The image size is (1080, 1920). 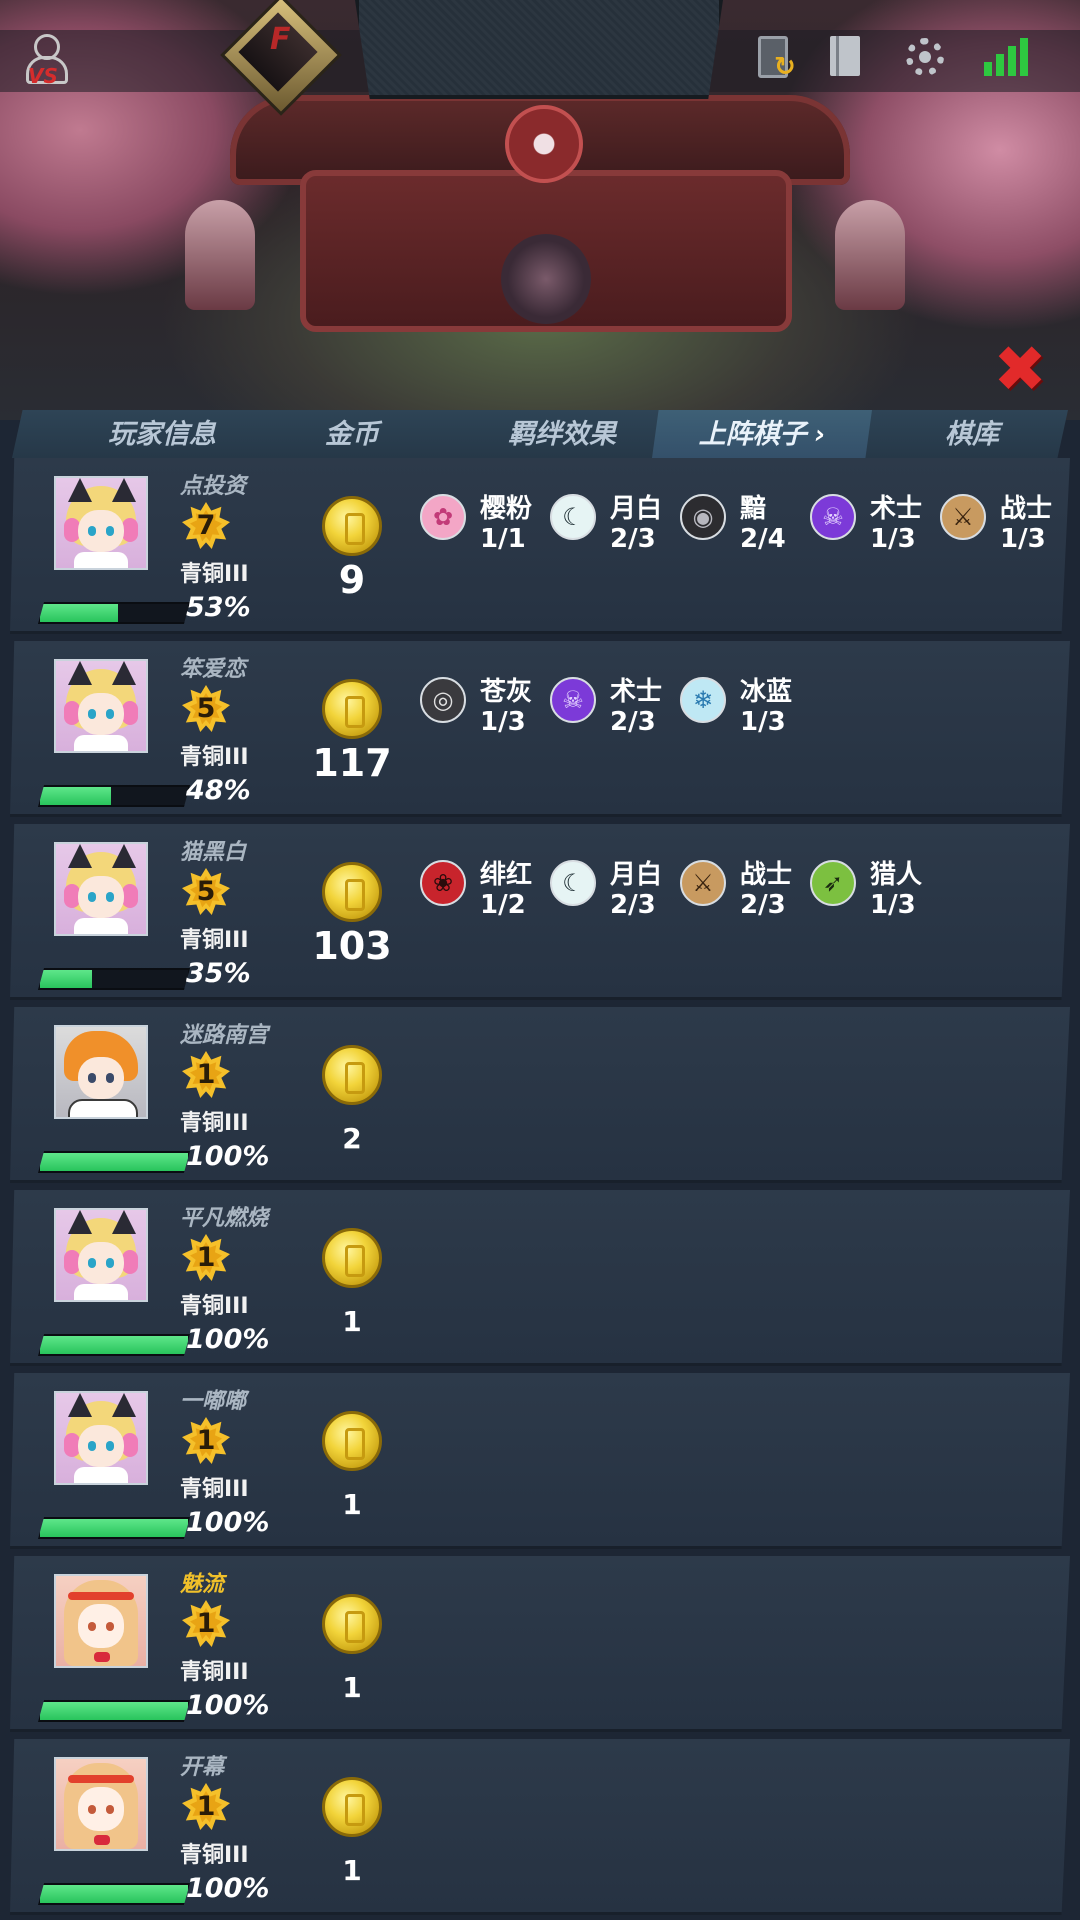 What do you see at coordinates (540, 1461) in the screenshot?
I see `player-row: 一嘟嘟 1 青铜III 100% 1` at bounding box center [540, 1461].